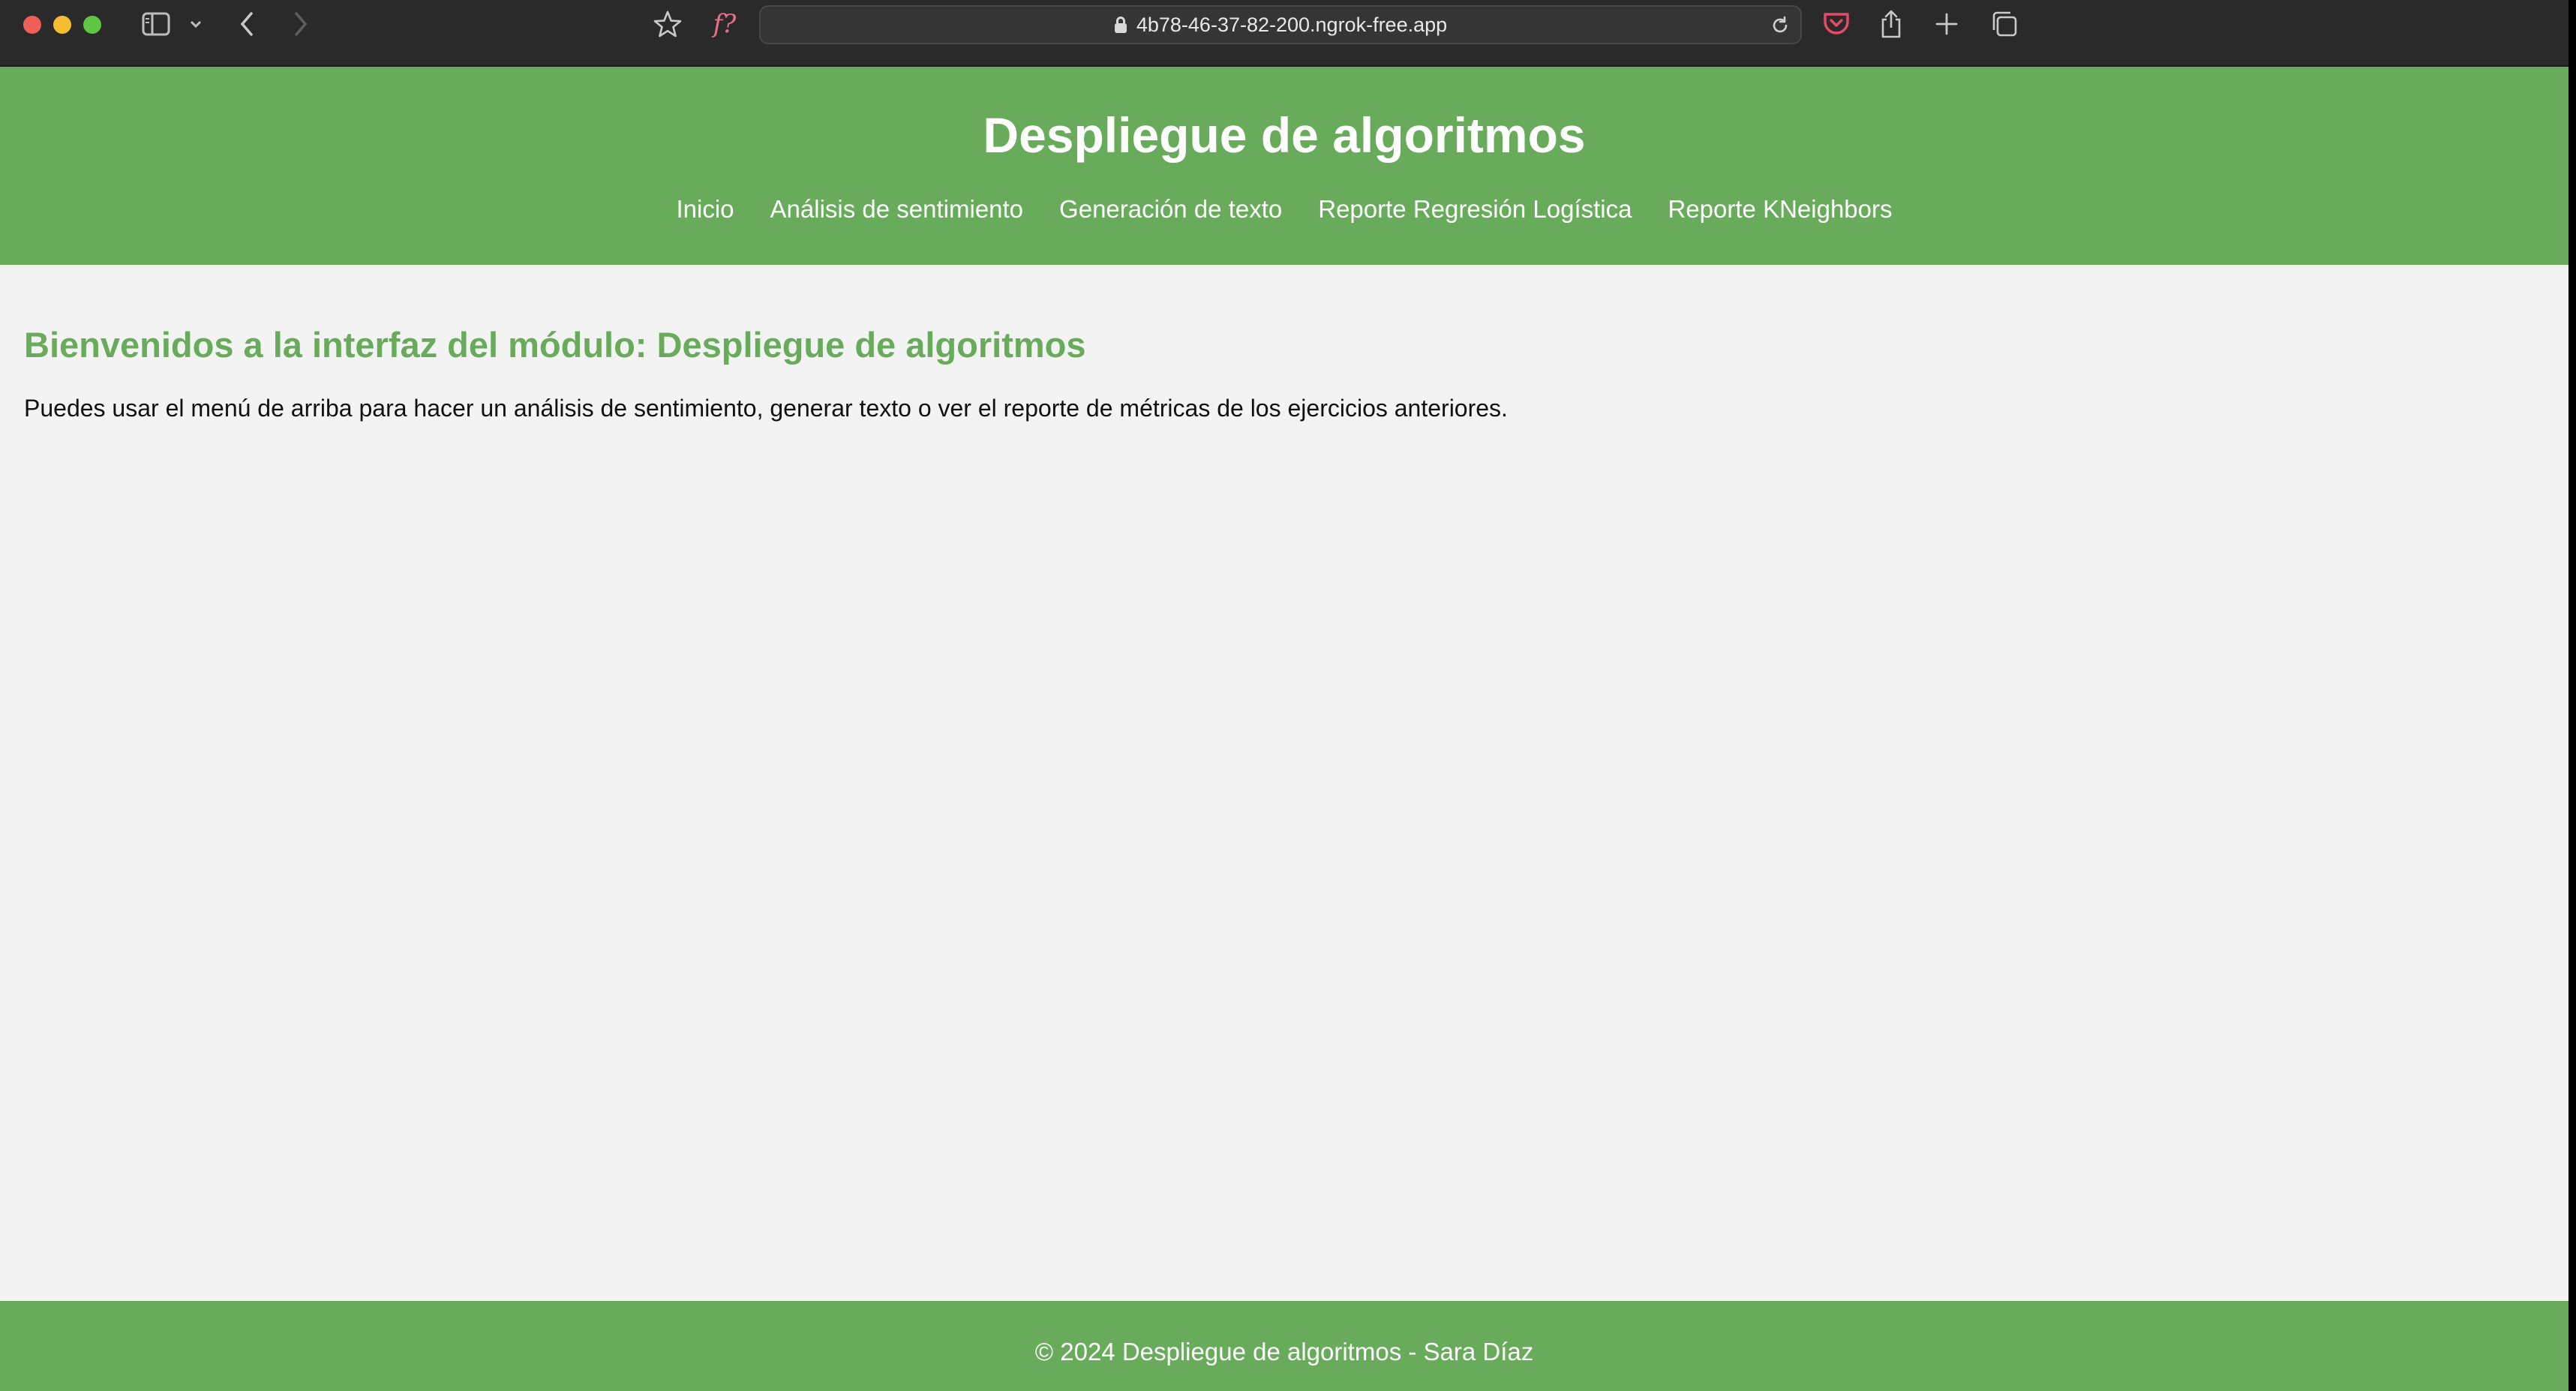  Describe the element at coordinates (156, 24) in the screenshot. I see `sidebar-icon` at that location.